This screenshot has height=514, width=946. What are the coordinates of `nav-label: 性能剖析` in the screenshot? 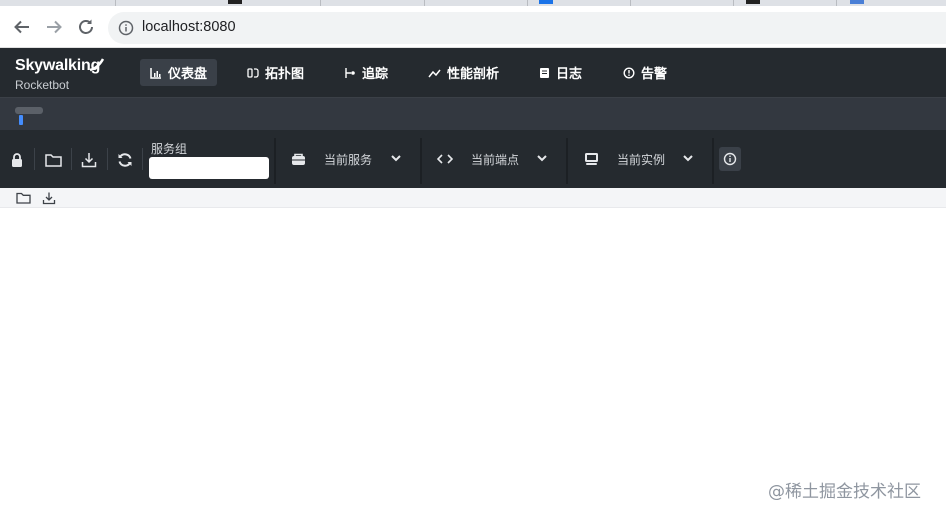 It's located at (473, 74).